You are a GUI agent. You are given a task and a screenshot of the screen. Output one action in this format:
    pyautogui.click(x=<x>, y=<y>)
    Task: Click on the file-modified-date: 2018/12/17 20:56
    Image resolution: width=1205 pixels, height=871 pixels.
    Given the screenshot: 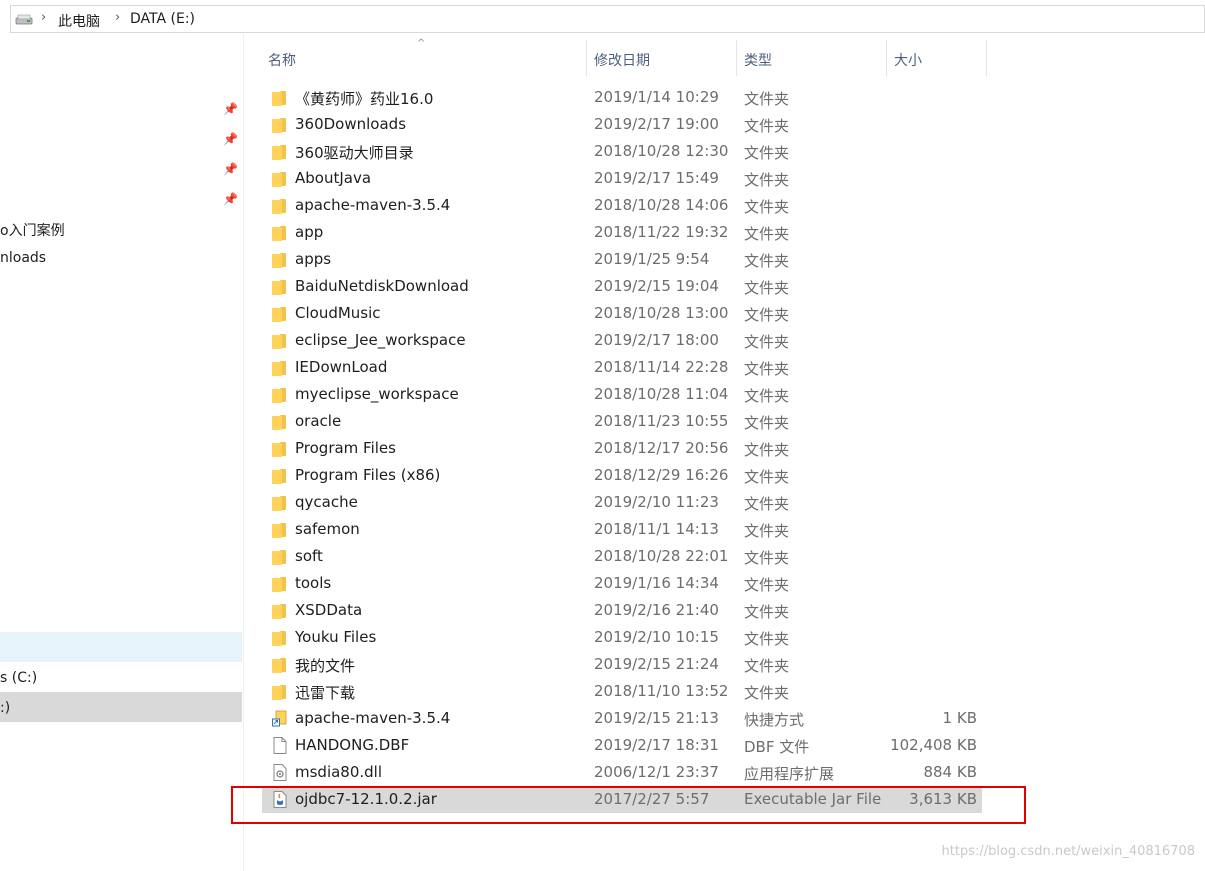 What is the action you would take?
    pyautogui.click(x=661, y=448)
    